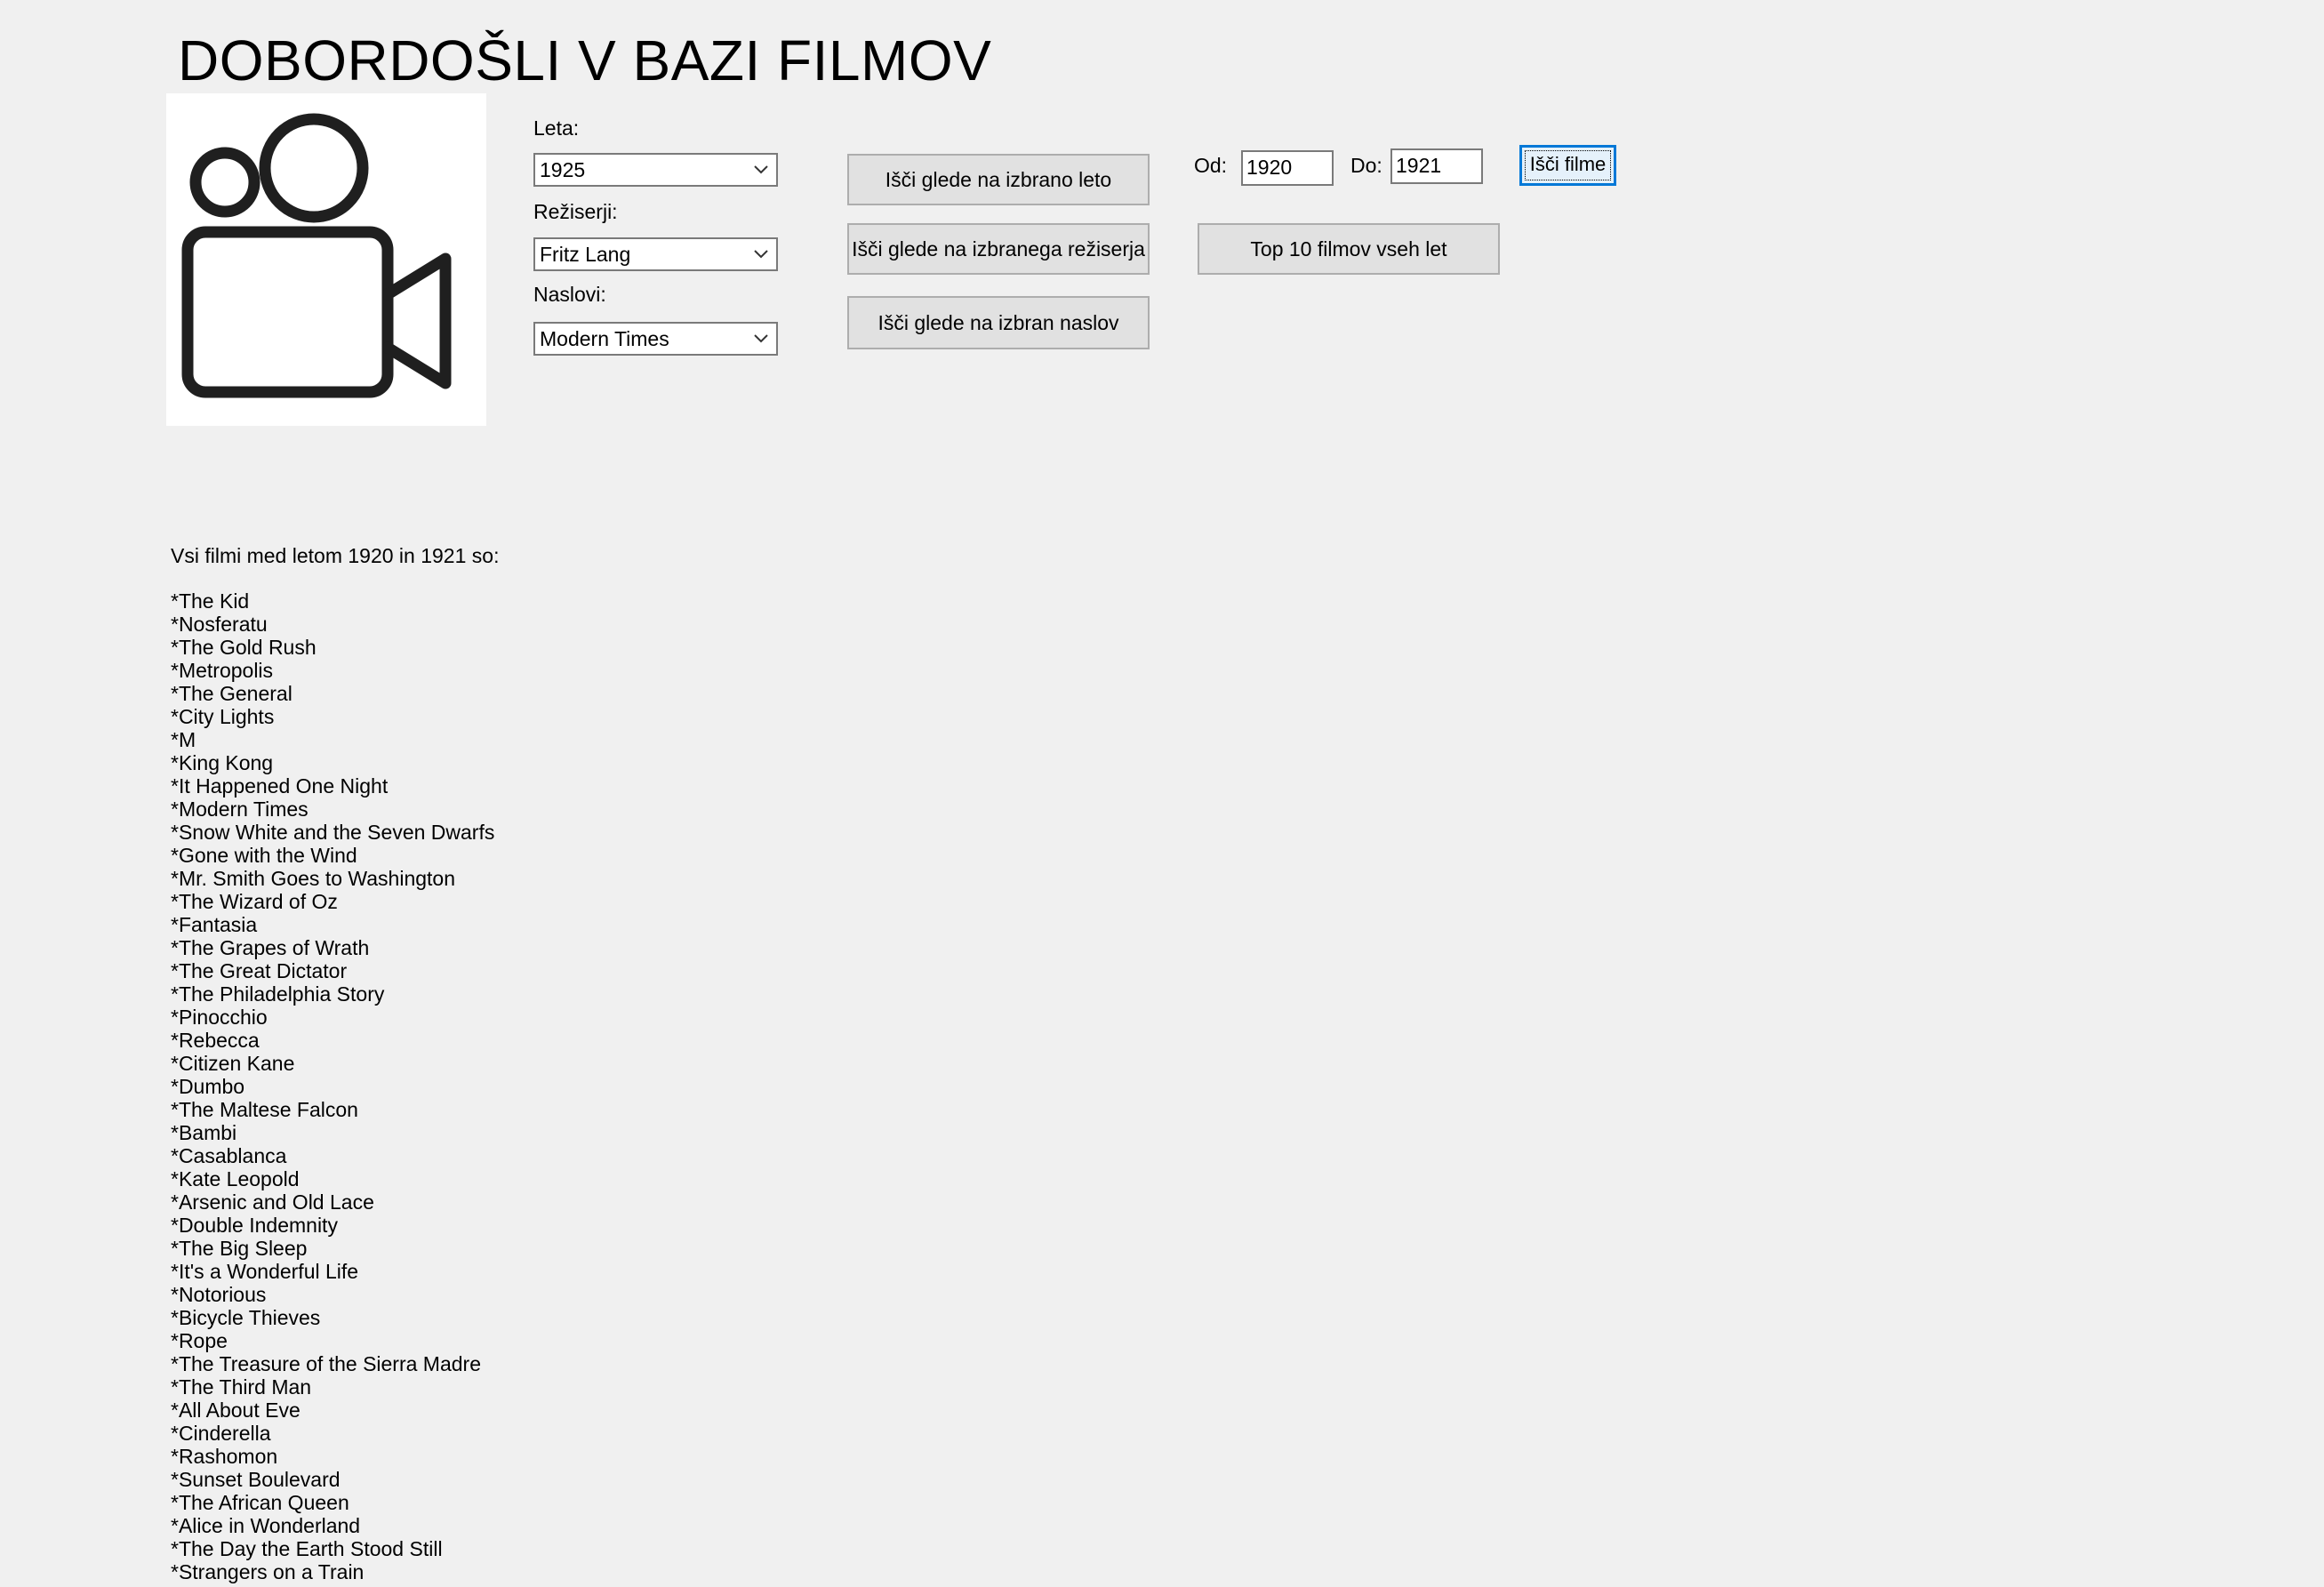 The height and width of the screenshot is (1587, 2324). I want to click on list-item: *The Wizard of Oz, so click(254, 901).